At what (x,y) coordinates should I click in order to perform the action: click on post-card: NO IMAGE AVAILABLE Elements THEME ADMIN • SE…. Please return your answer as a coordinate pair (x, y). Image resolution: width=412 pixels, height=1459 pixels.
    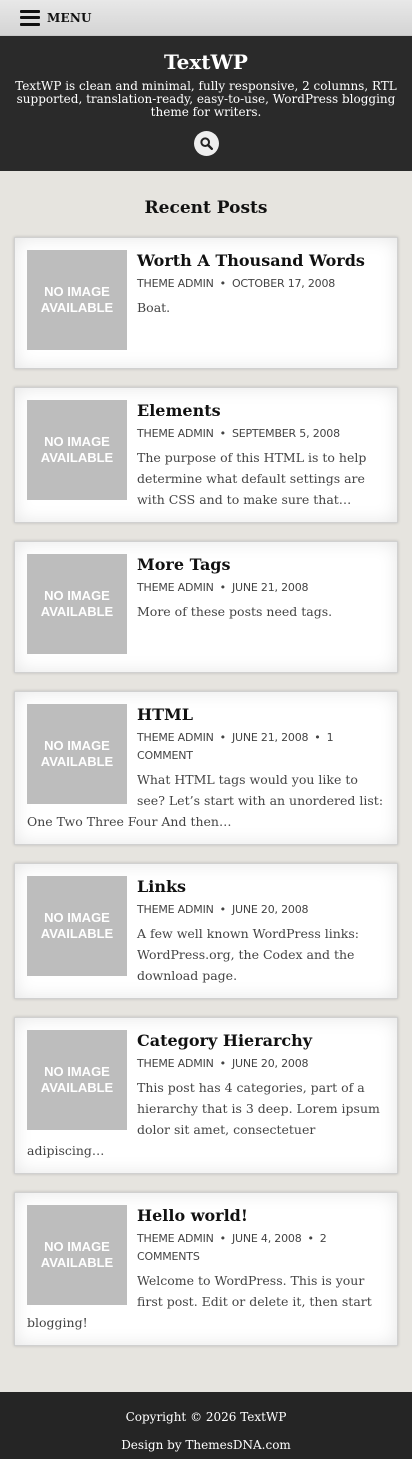
    Looking at the image, I should click on (206, 455).